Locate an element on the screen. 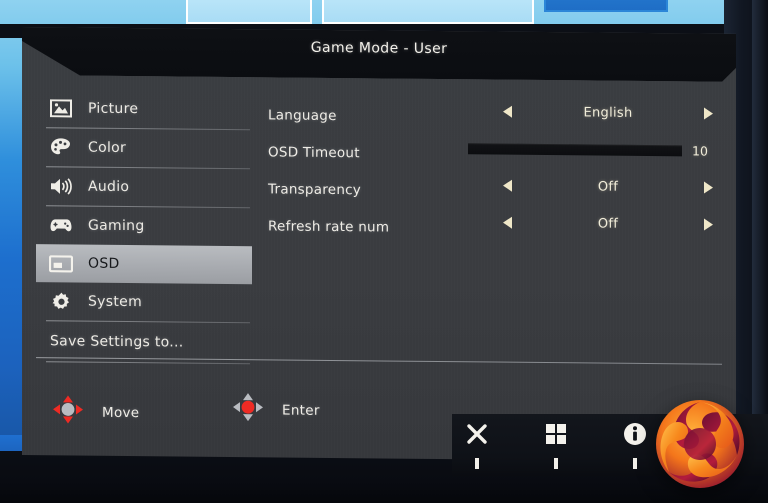 This screenshot has width=768, height=503. setting-row-language: Language English is located at coordinates (494, 115).